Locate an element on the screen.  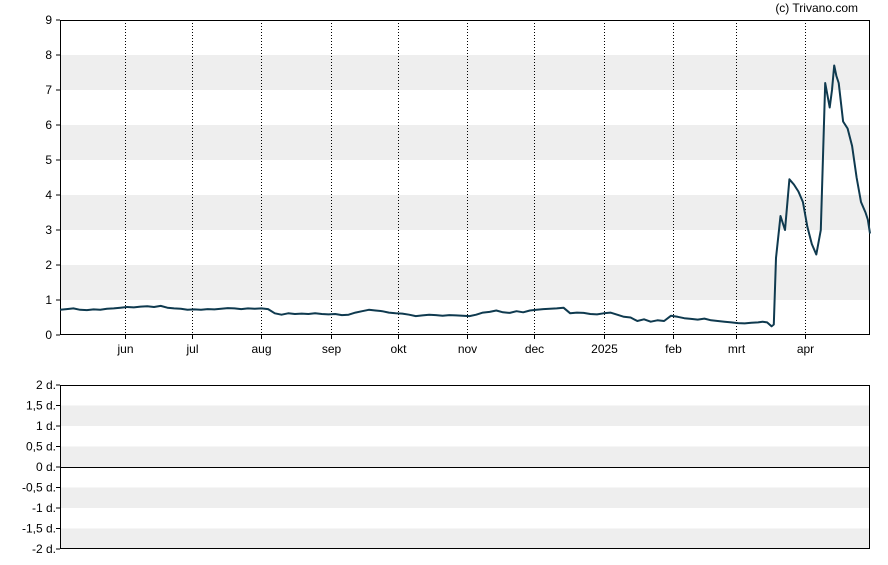
x-tick-label: feb is located at coordinates (673, 349).